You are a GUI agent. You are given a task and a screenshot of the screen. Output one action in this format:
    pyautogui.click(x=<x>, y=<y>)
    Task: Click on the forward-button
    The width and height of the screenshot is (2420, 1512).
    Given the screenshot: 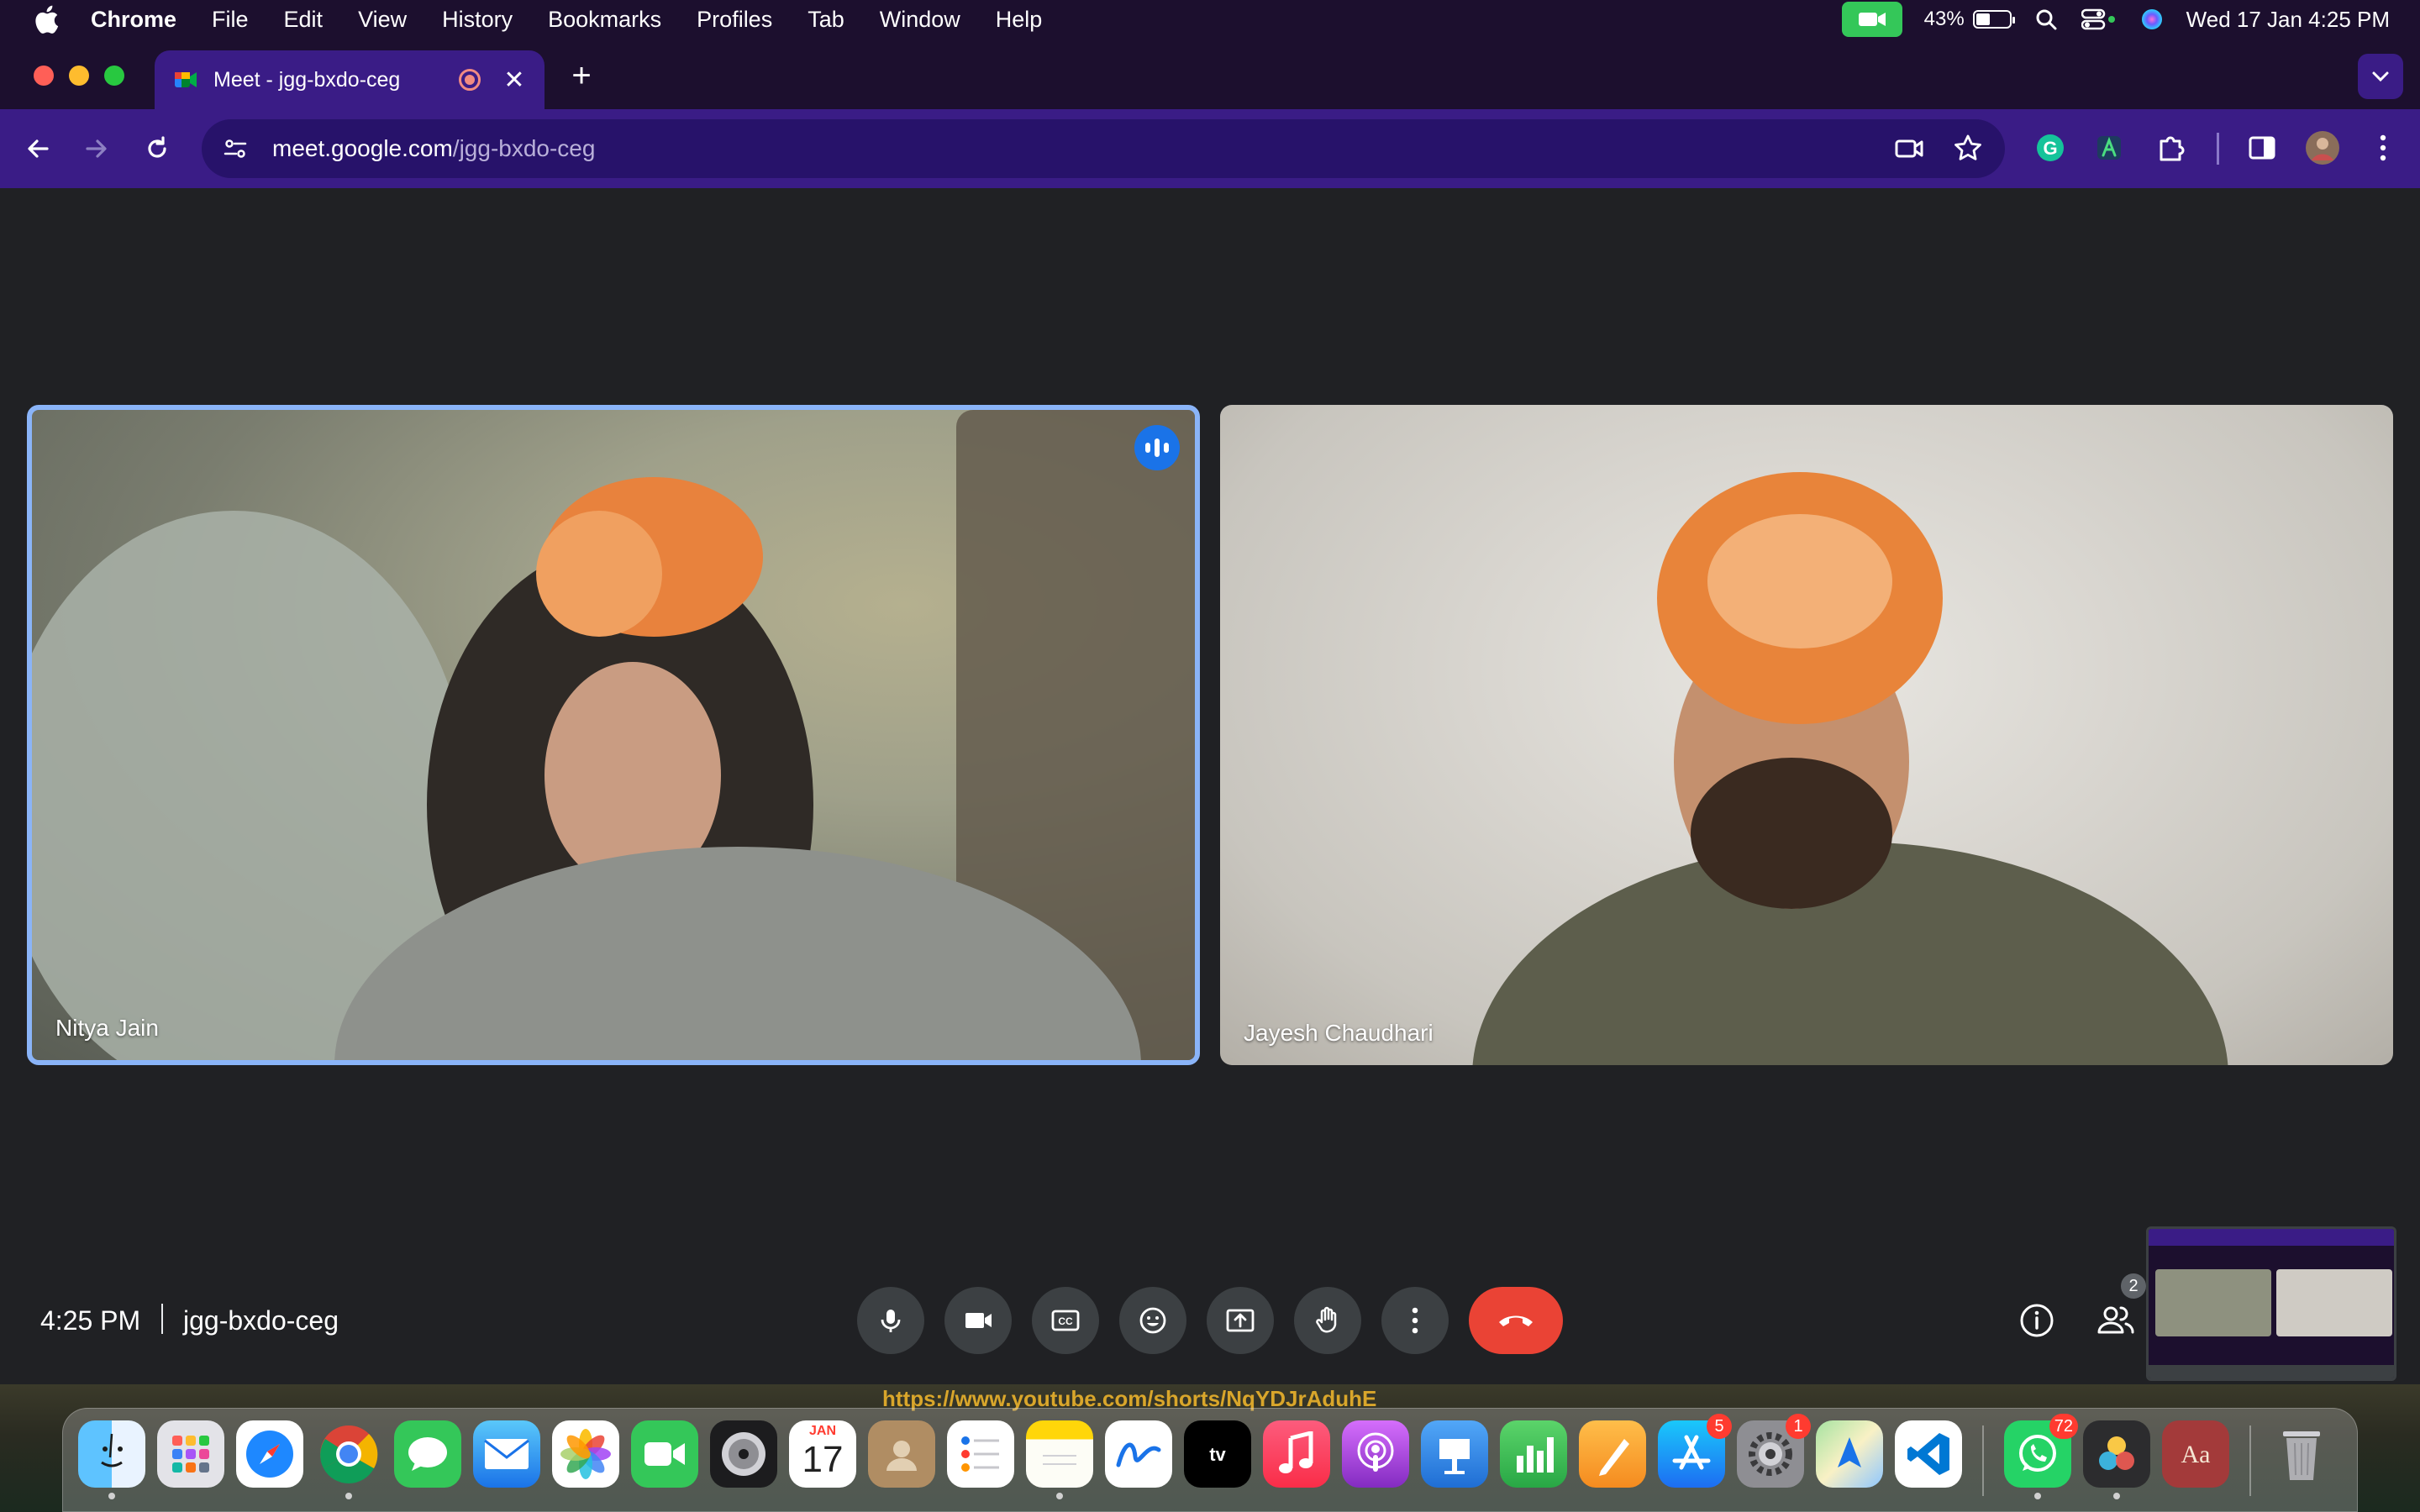 What is the action you would take?
    pyautogui.click(x=96, y=148)
    